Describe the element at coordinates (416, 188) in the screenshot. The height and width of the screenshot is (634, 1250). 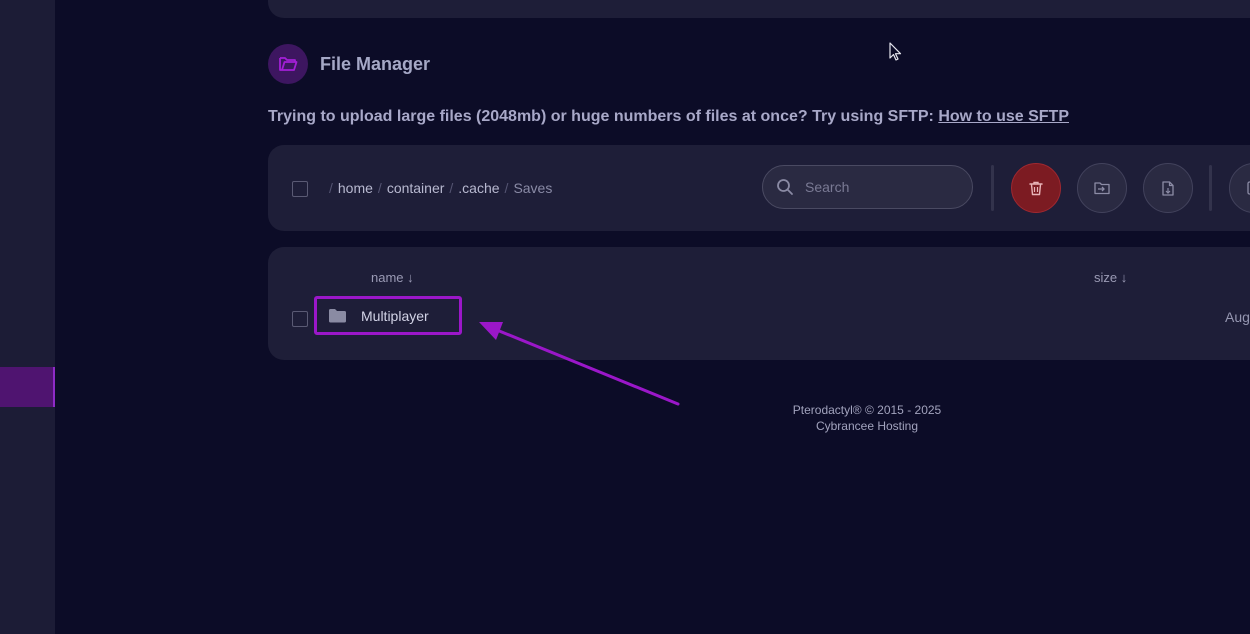
I see `breadcrumb-container: container` at that location.